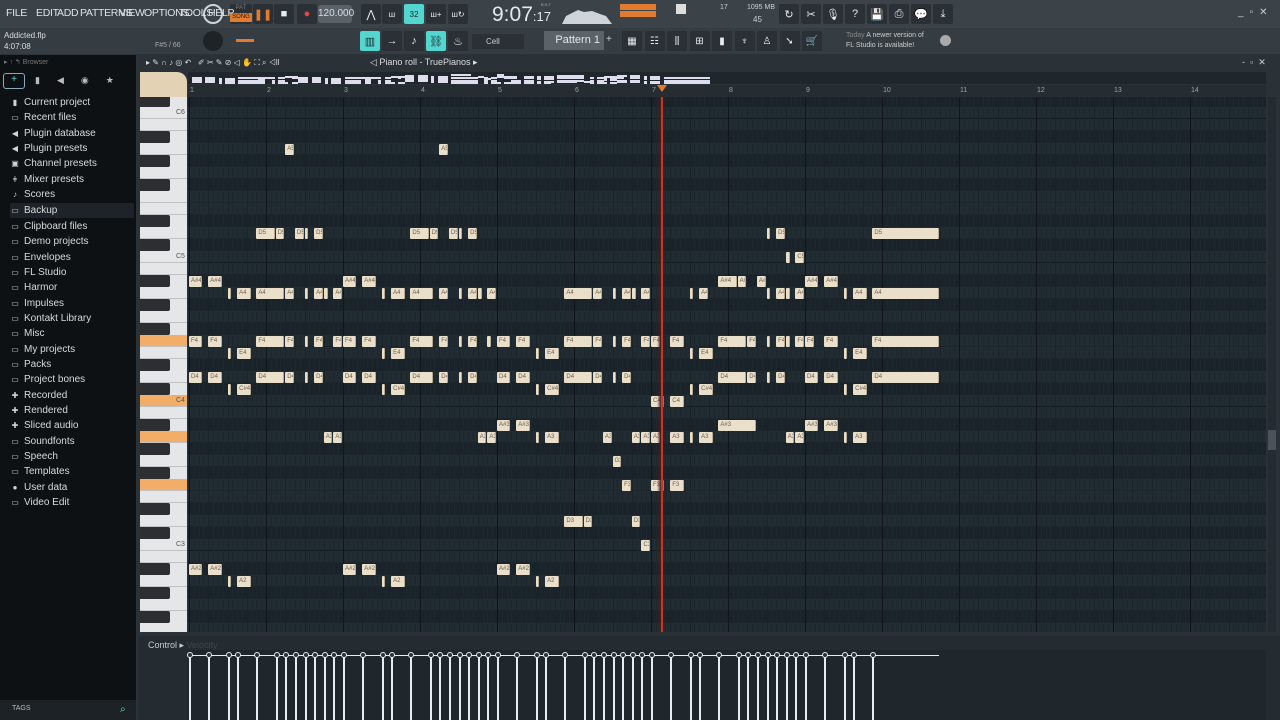 The height and width of the screenshot is (720, 1280). I want to click on note: C#4, so click(860, 389).